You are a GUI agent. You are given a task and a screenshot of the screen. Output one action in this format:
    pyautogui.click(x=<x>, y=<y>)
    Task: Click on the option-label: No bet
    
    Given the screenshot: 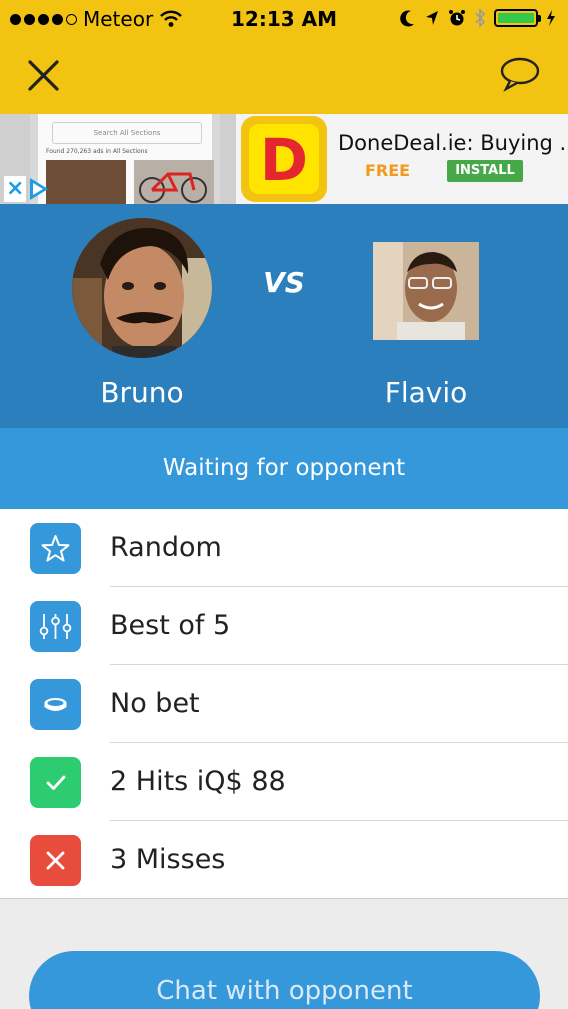 What is the action you would take?
    pyautogui.click(x=155, y=703)
    